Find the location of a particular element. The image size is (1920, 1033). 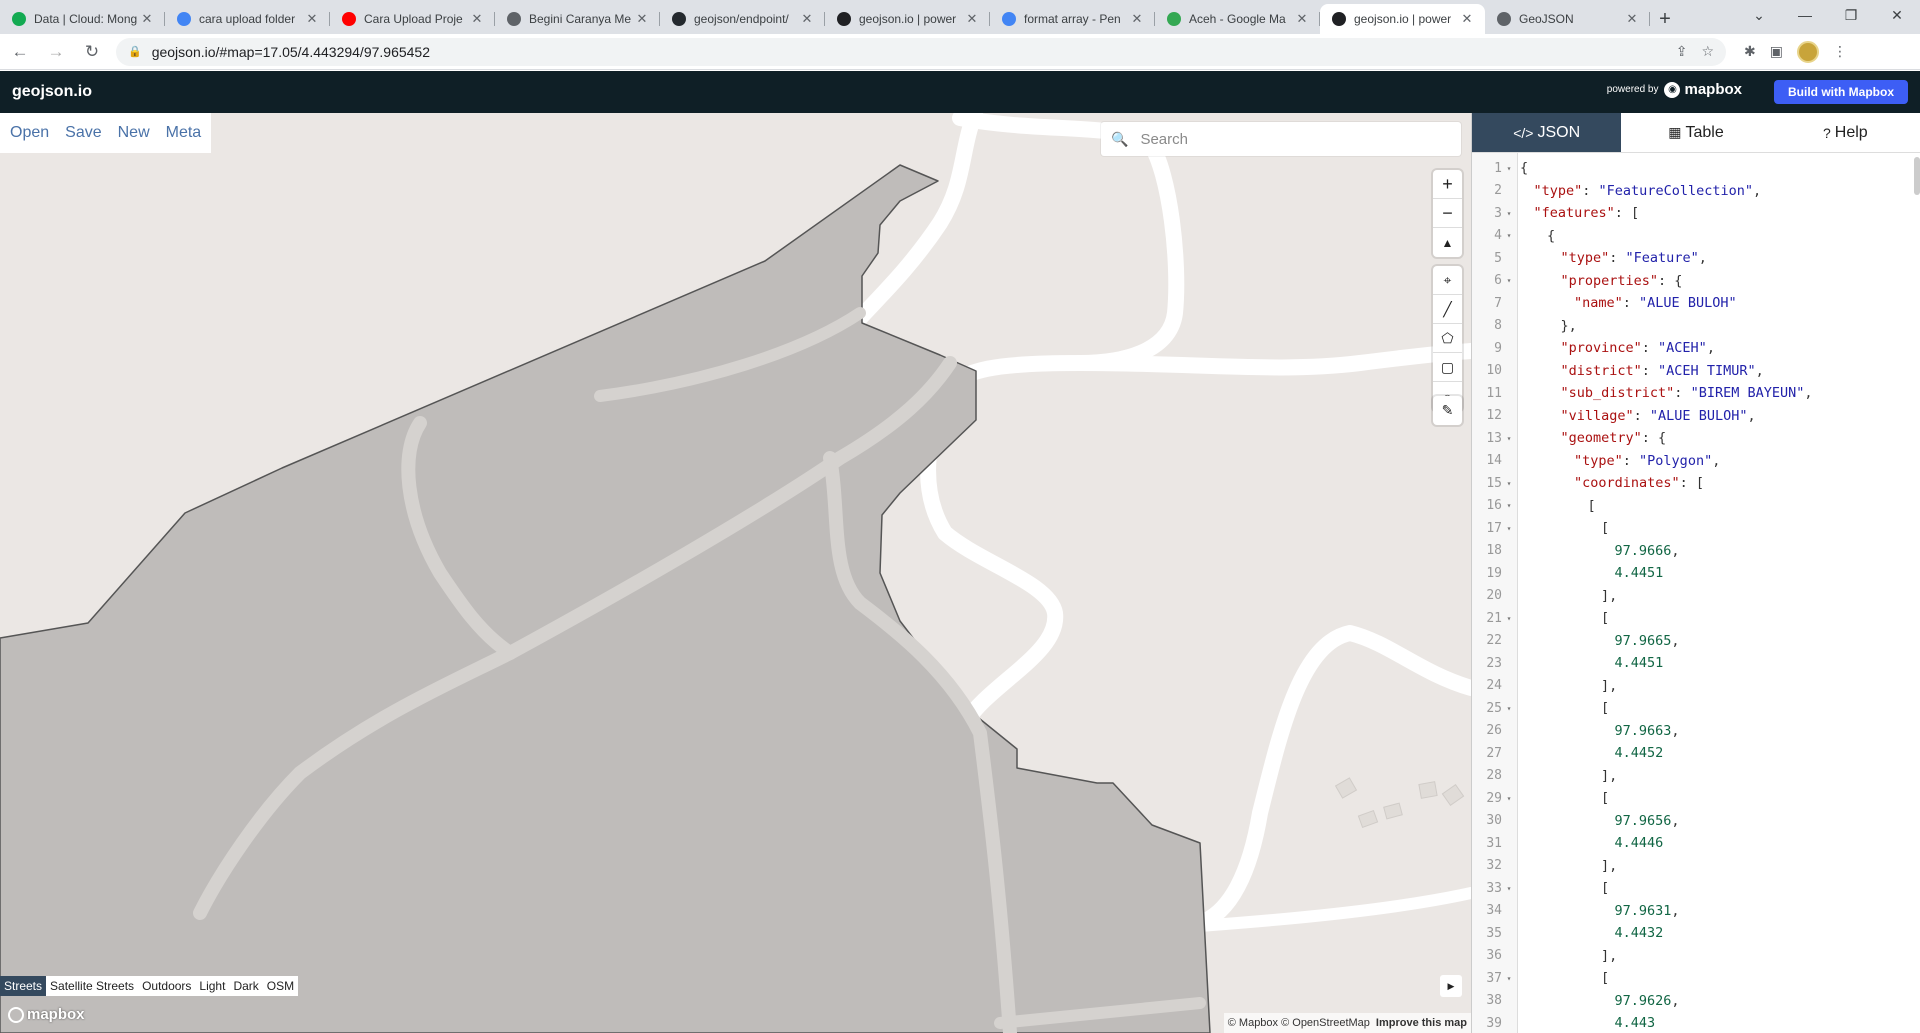

code-text: 4.4432 is located at coordinates (1590, 933).